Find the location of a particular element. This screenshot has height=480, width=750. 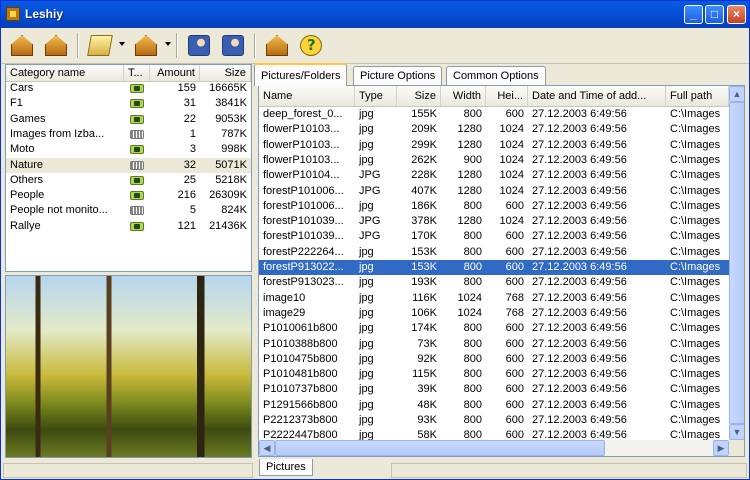

column-header-amount: Amount is located at coordinates (175, 73).